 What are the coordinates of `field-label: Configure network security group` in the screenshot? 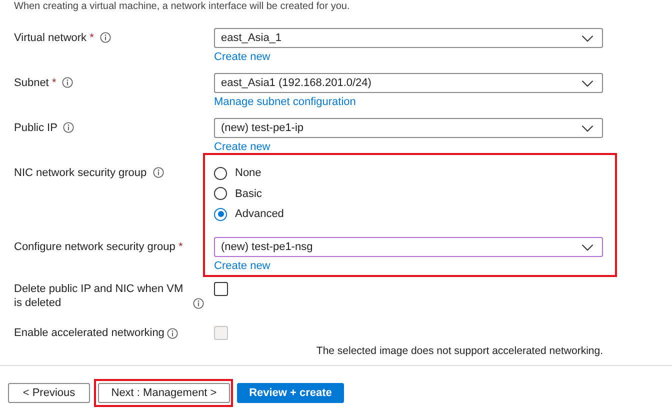 It's located at (95, 247).